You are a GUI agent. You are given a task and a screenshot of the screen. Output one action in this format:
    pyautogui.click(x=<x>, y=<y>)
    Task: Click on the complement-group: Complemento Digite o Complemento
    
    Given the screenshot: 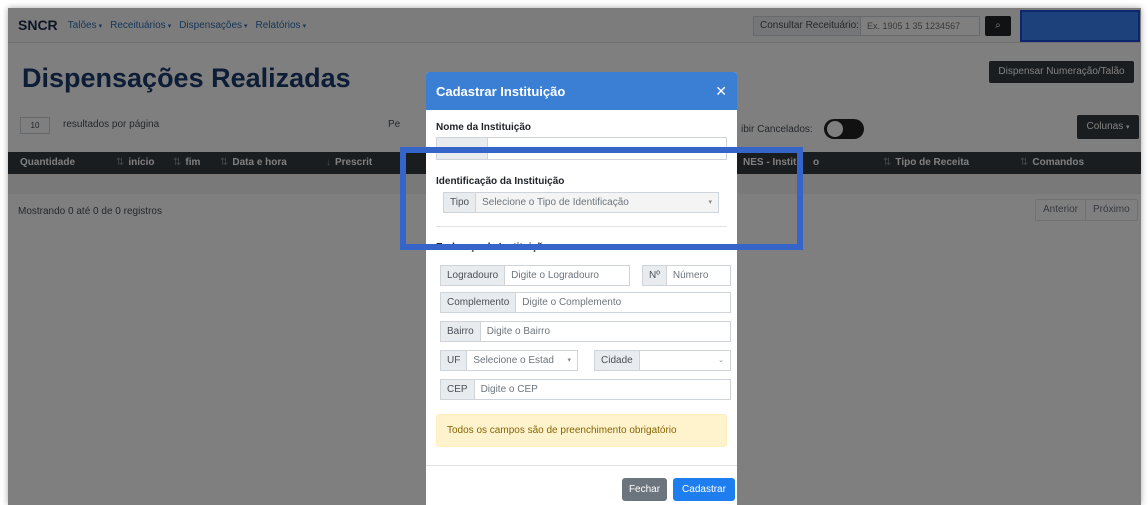 What is the action you would take?
    pyautogui.click(x=585, y=302)
    